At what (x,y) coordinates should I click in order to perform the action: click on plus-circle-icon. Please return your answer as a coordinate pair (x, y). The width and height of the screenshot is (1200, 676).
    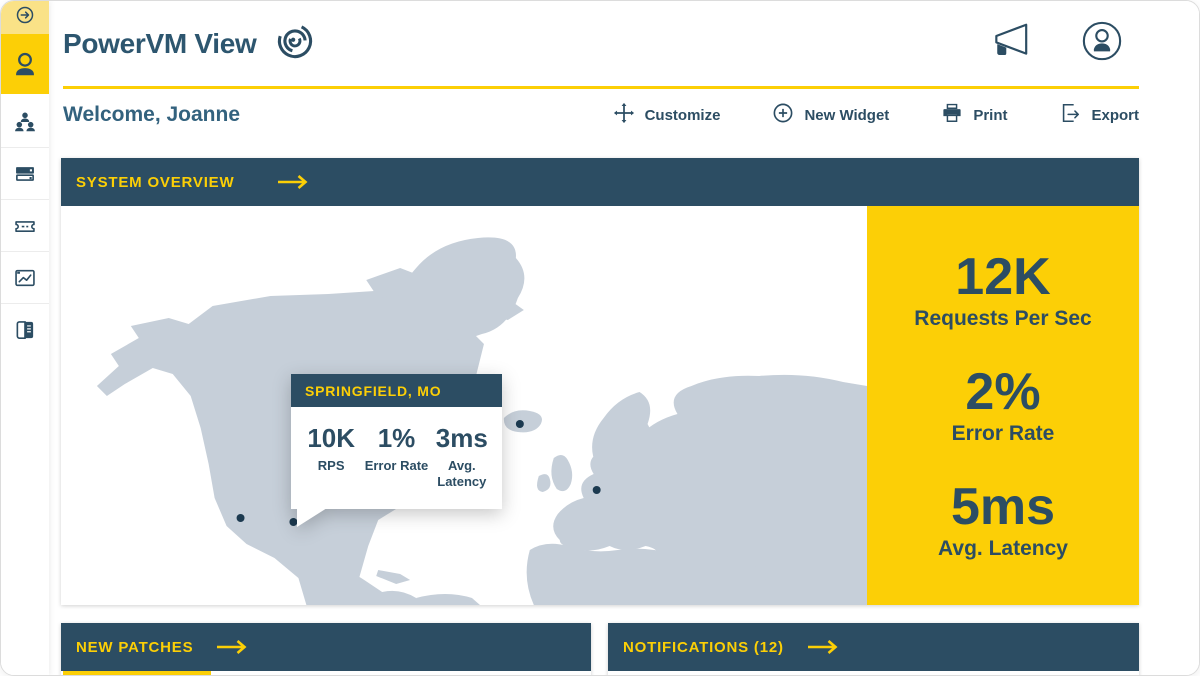
    Looking at the image, I should click on (783, 115).